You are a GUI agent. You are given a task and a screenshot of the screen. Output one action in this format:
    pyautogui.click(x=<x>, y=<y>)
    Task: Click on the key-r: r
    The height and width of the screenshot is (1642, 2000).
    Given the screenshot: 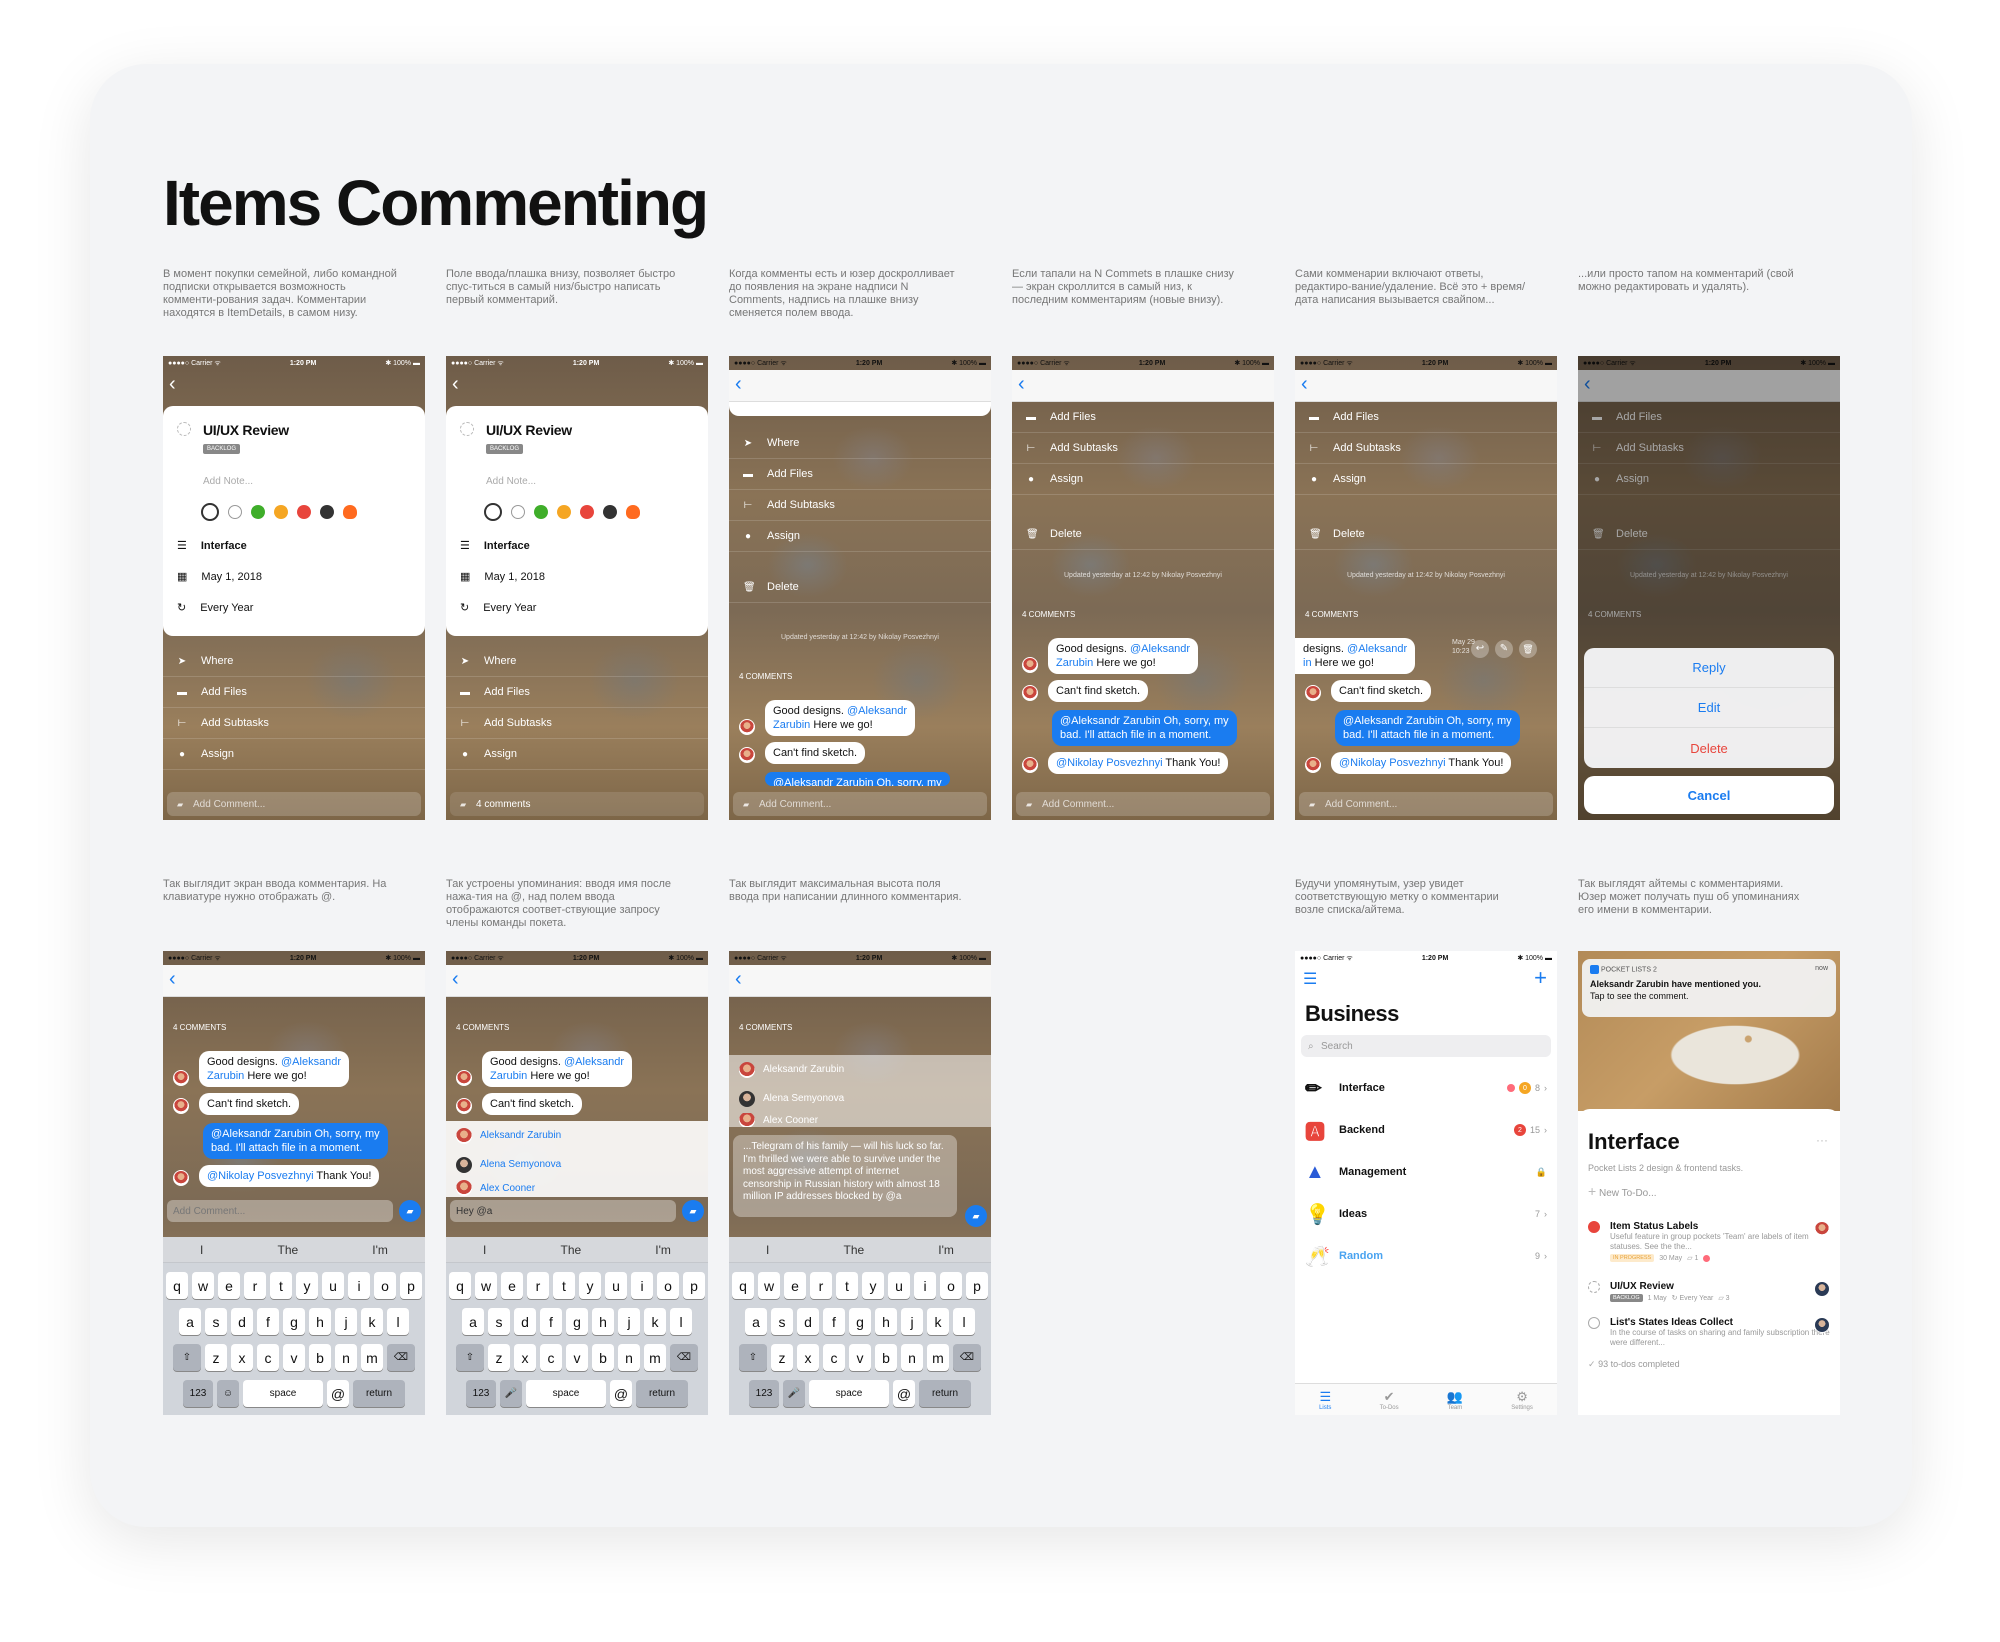 What is the action you would take?
    pyautogui.click(x=538, y=1285)
    